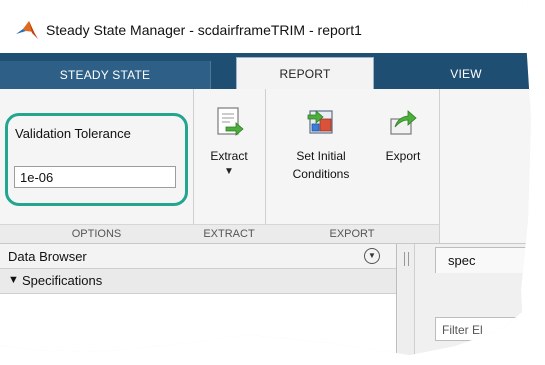 The height and width of the screenshot is (365, 545). What do you see at coordinates (466, 74) in the screenshot?
I see `tab-view: VIEW` at bounding box center [466, 74].